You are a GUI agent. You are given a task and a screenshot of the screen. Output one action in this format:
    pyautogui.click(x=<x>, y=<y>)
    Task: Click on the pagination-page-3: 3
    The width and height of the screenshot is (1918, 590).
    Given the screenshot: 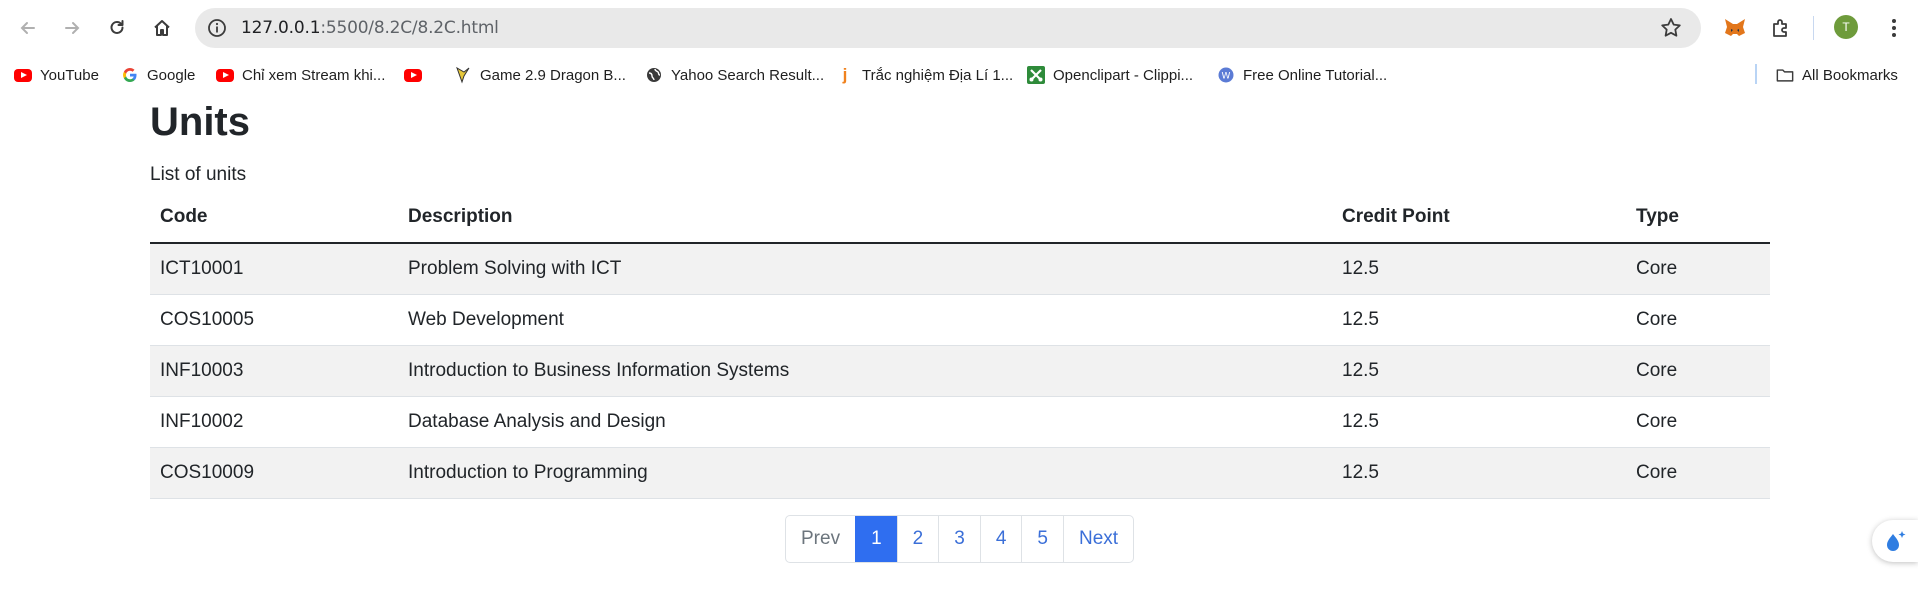 What is the action you would take?
    pyautogui.click(x=959, y=539)
    